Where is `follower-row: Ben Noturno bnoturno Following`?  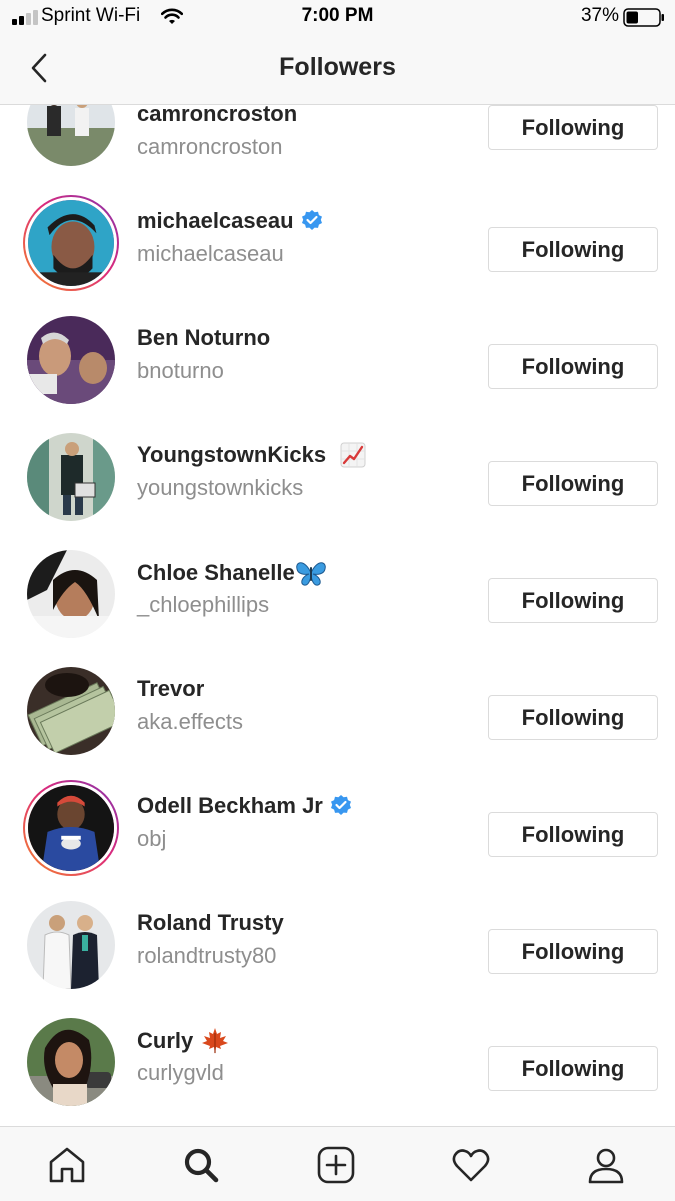 follower-row: Ben Noturno bnoturno Following is located at coordinates (337, 372).